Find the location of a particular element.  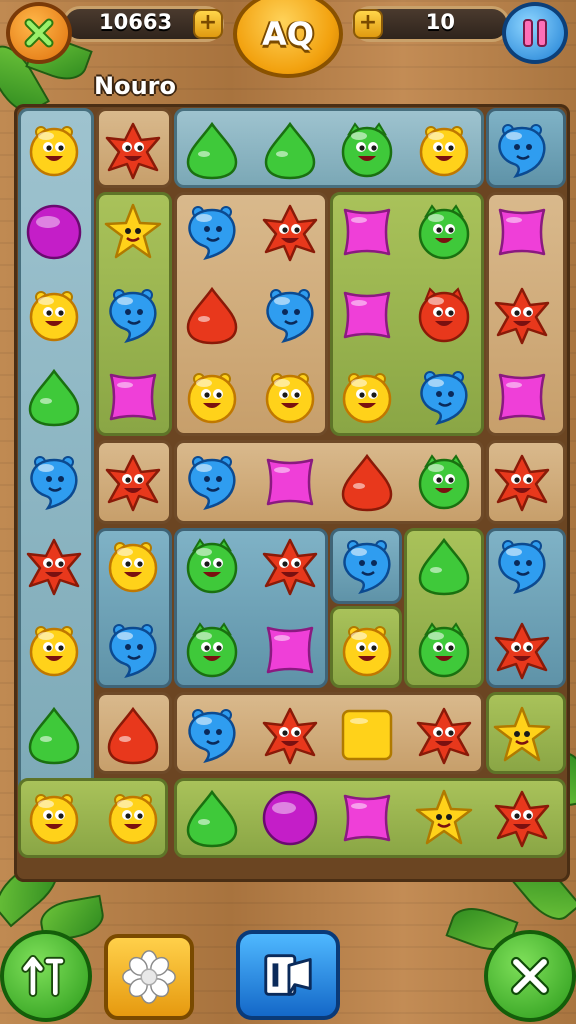

flower-icon is located at coordinates (149, 977).